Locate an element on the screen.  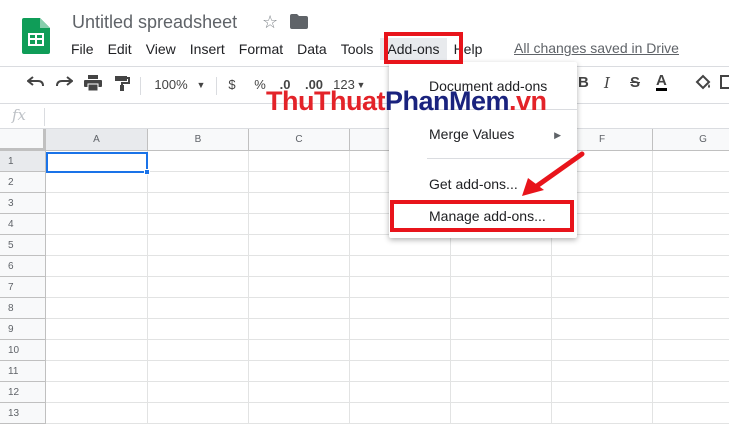
undo-icon is located at coordinates (36, 85).